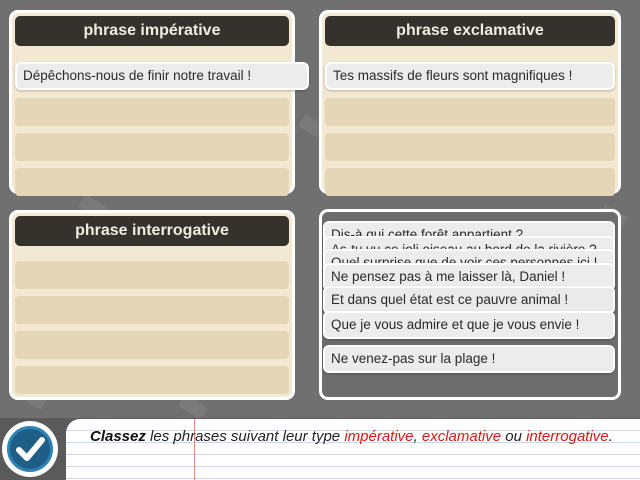  Describe the element at coordinates (379, 436) in the screenshot. I see `type-imperative: impérative` at that location.